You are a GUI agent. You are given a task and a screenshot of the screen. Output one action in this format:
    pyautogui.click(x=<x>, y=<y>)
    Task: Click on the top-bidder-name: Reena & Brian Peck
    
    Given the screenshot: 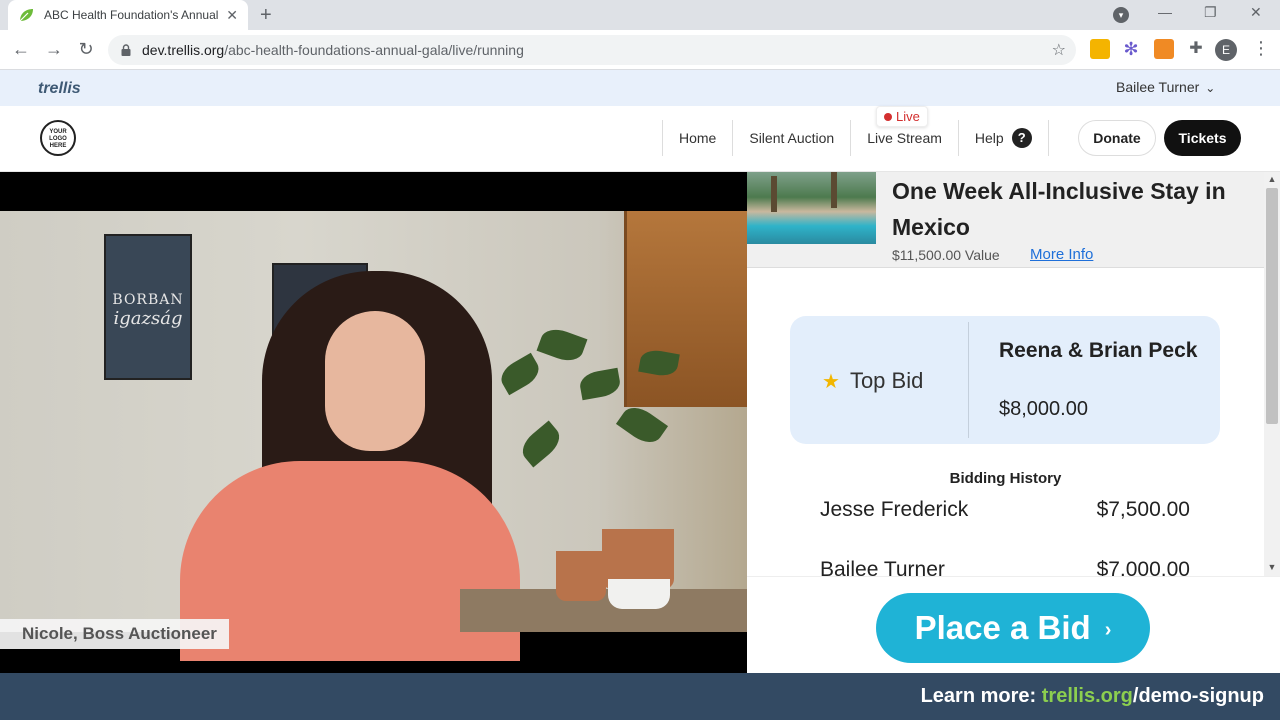 What is the action you would take?
    pyautogui.click(x=1098, y=350)
    